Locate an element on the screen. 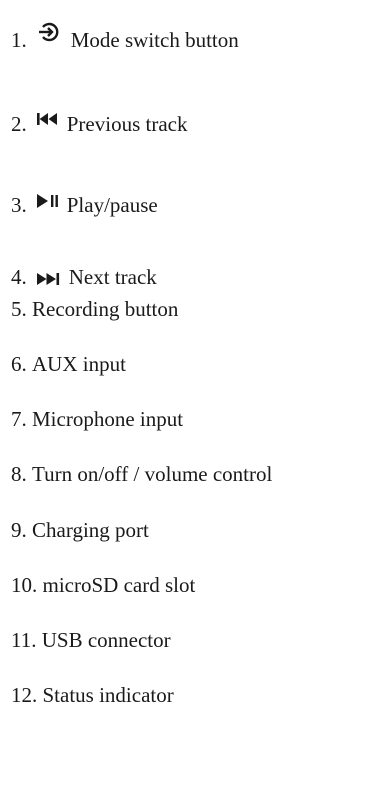  next-track-icon is located at coordinates (48, 279).